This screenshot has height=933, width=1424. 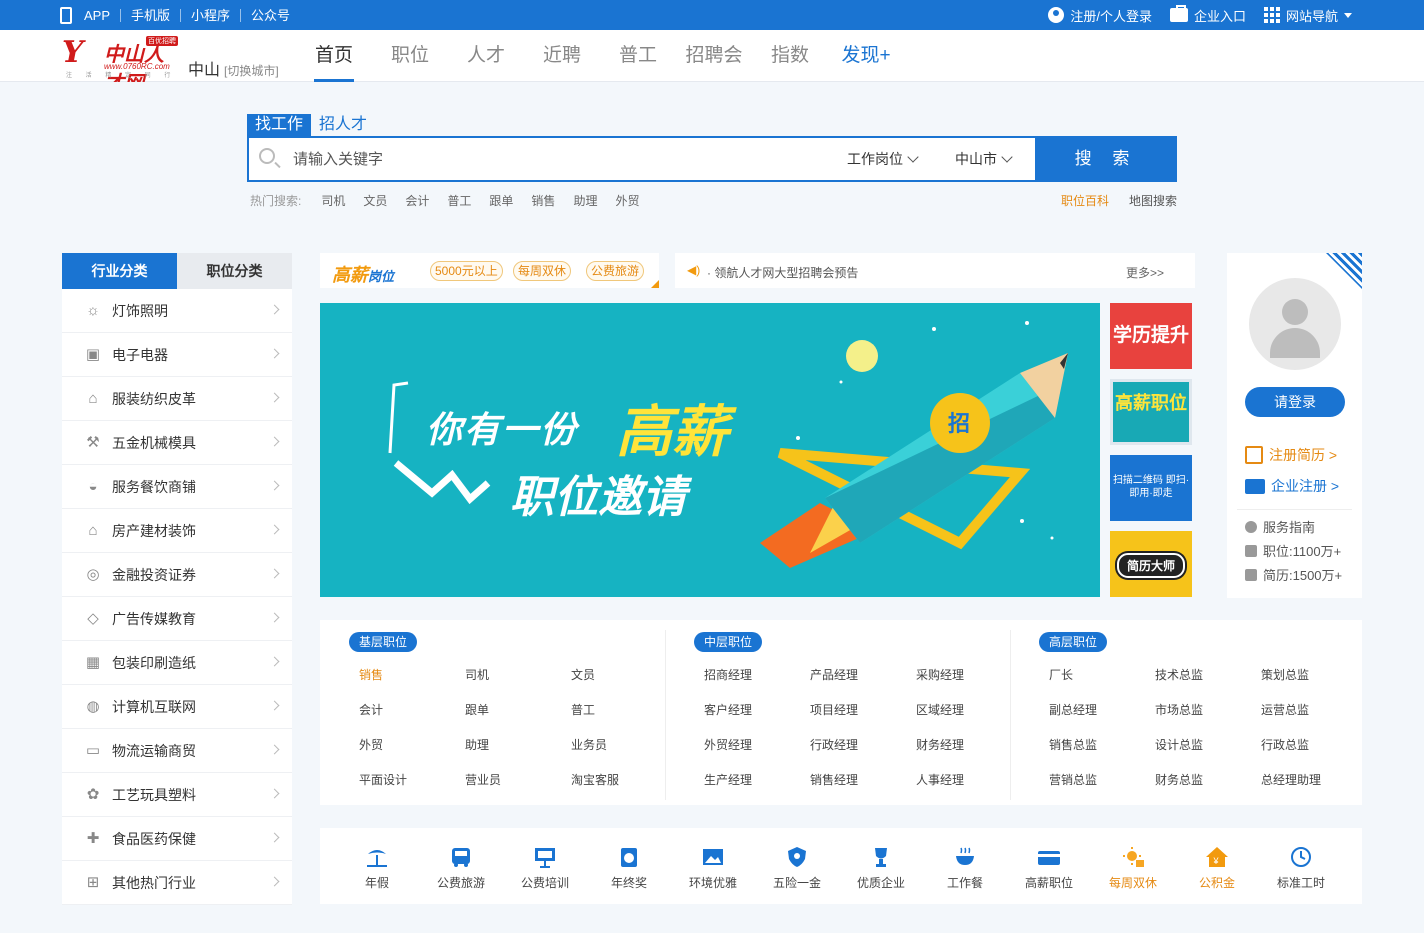 What do you see at coordinates (1100, 15) in the screenshot?
I see `register-login-link: 注册/个人登录` at bounding box center [1100, 15].